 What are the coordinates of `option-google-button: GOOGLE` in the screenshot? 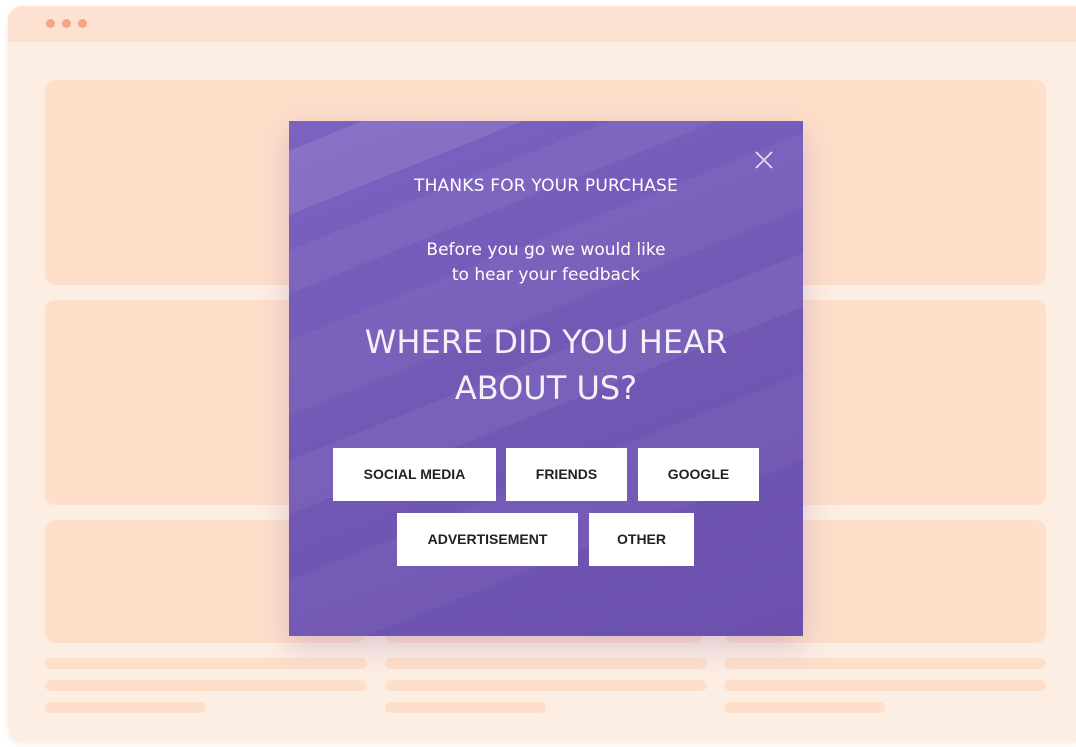 It's located at (698, 474).